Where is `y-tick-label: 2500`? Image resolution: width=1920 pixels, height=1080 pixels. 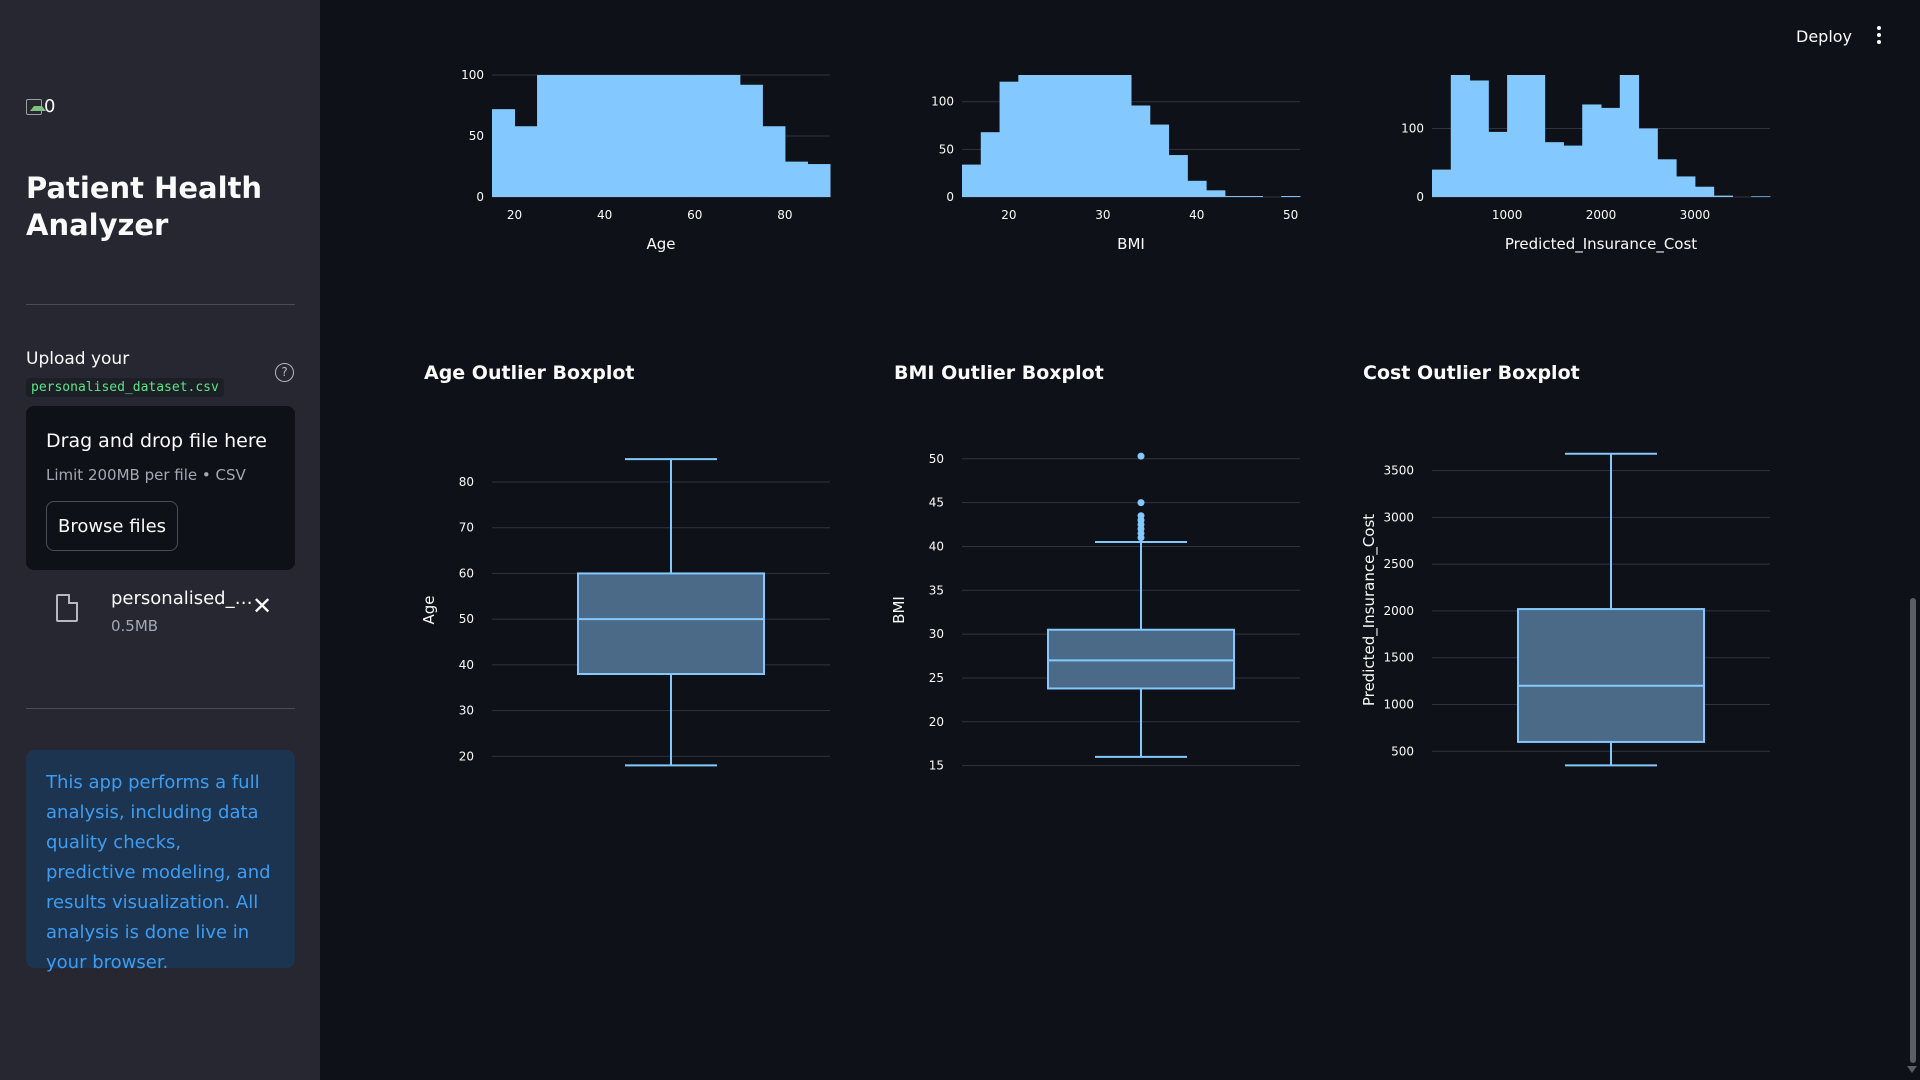 y-tick-label: 2500 is located at coordinates (1398, 564).